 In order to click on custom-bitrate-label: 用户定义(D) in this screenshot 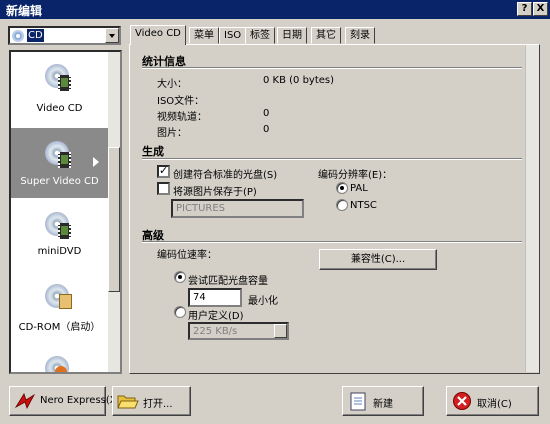, I will do `click(216, 316)`.